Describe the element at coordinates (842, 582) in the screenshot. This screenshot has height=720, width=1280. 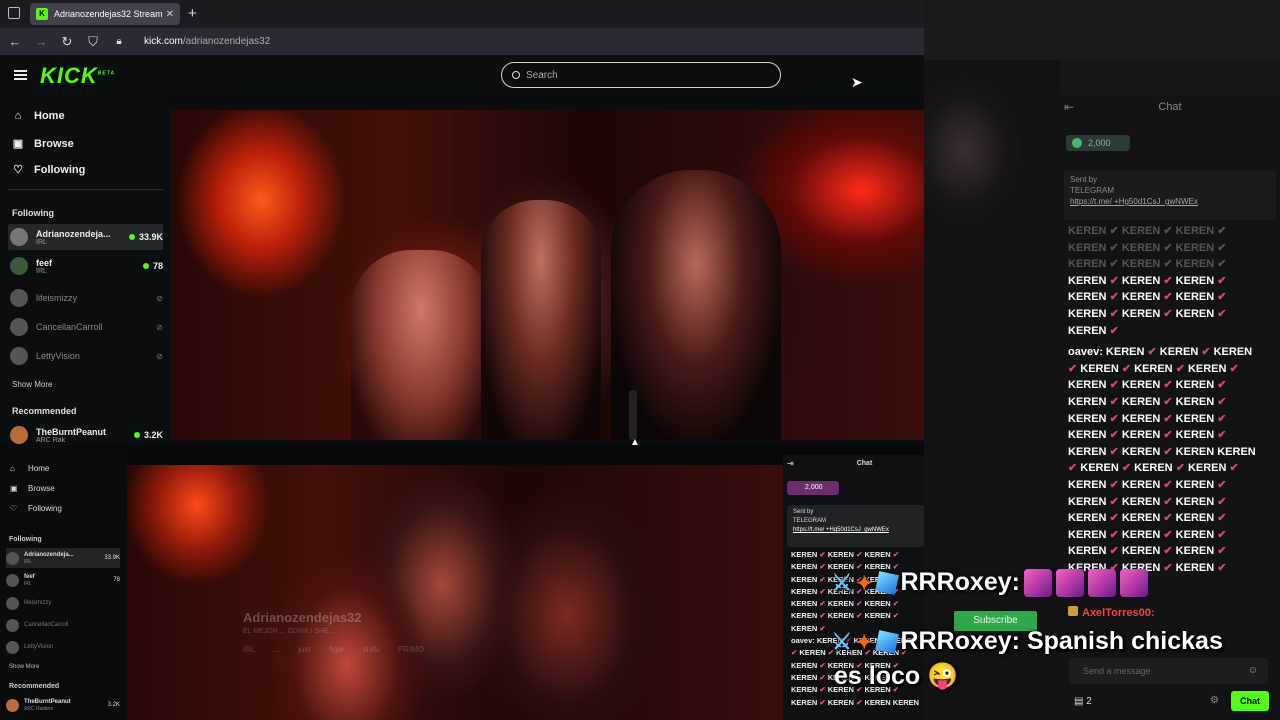
I see `sword-icon: ⚔` at that location.